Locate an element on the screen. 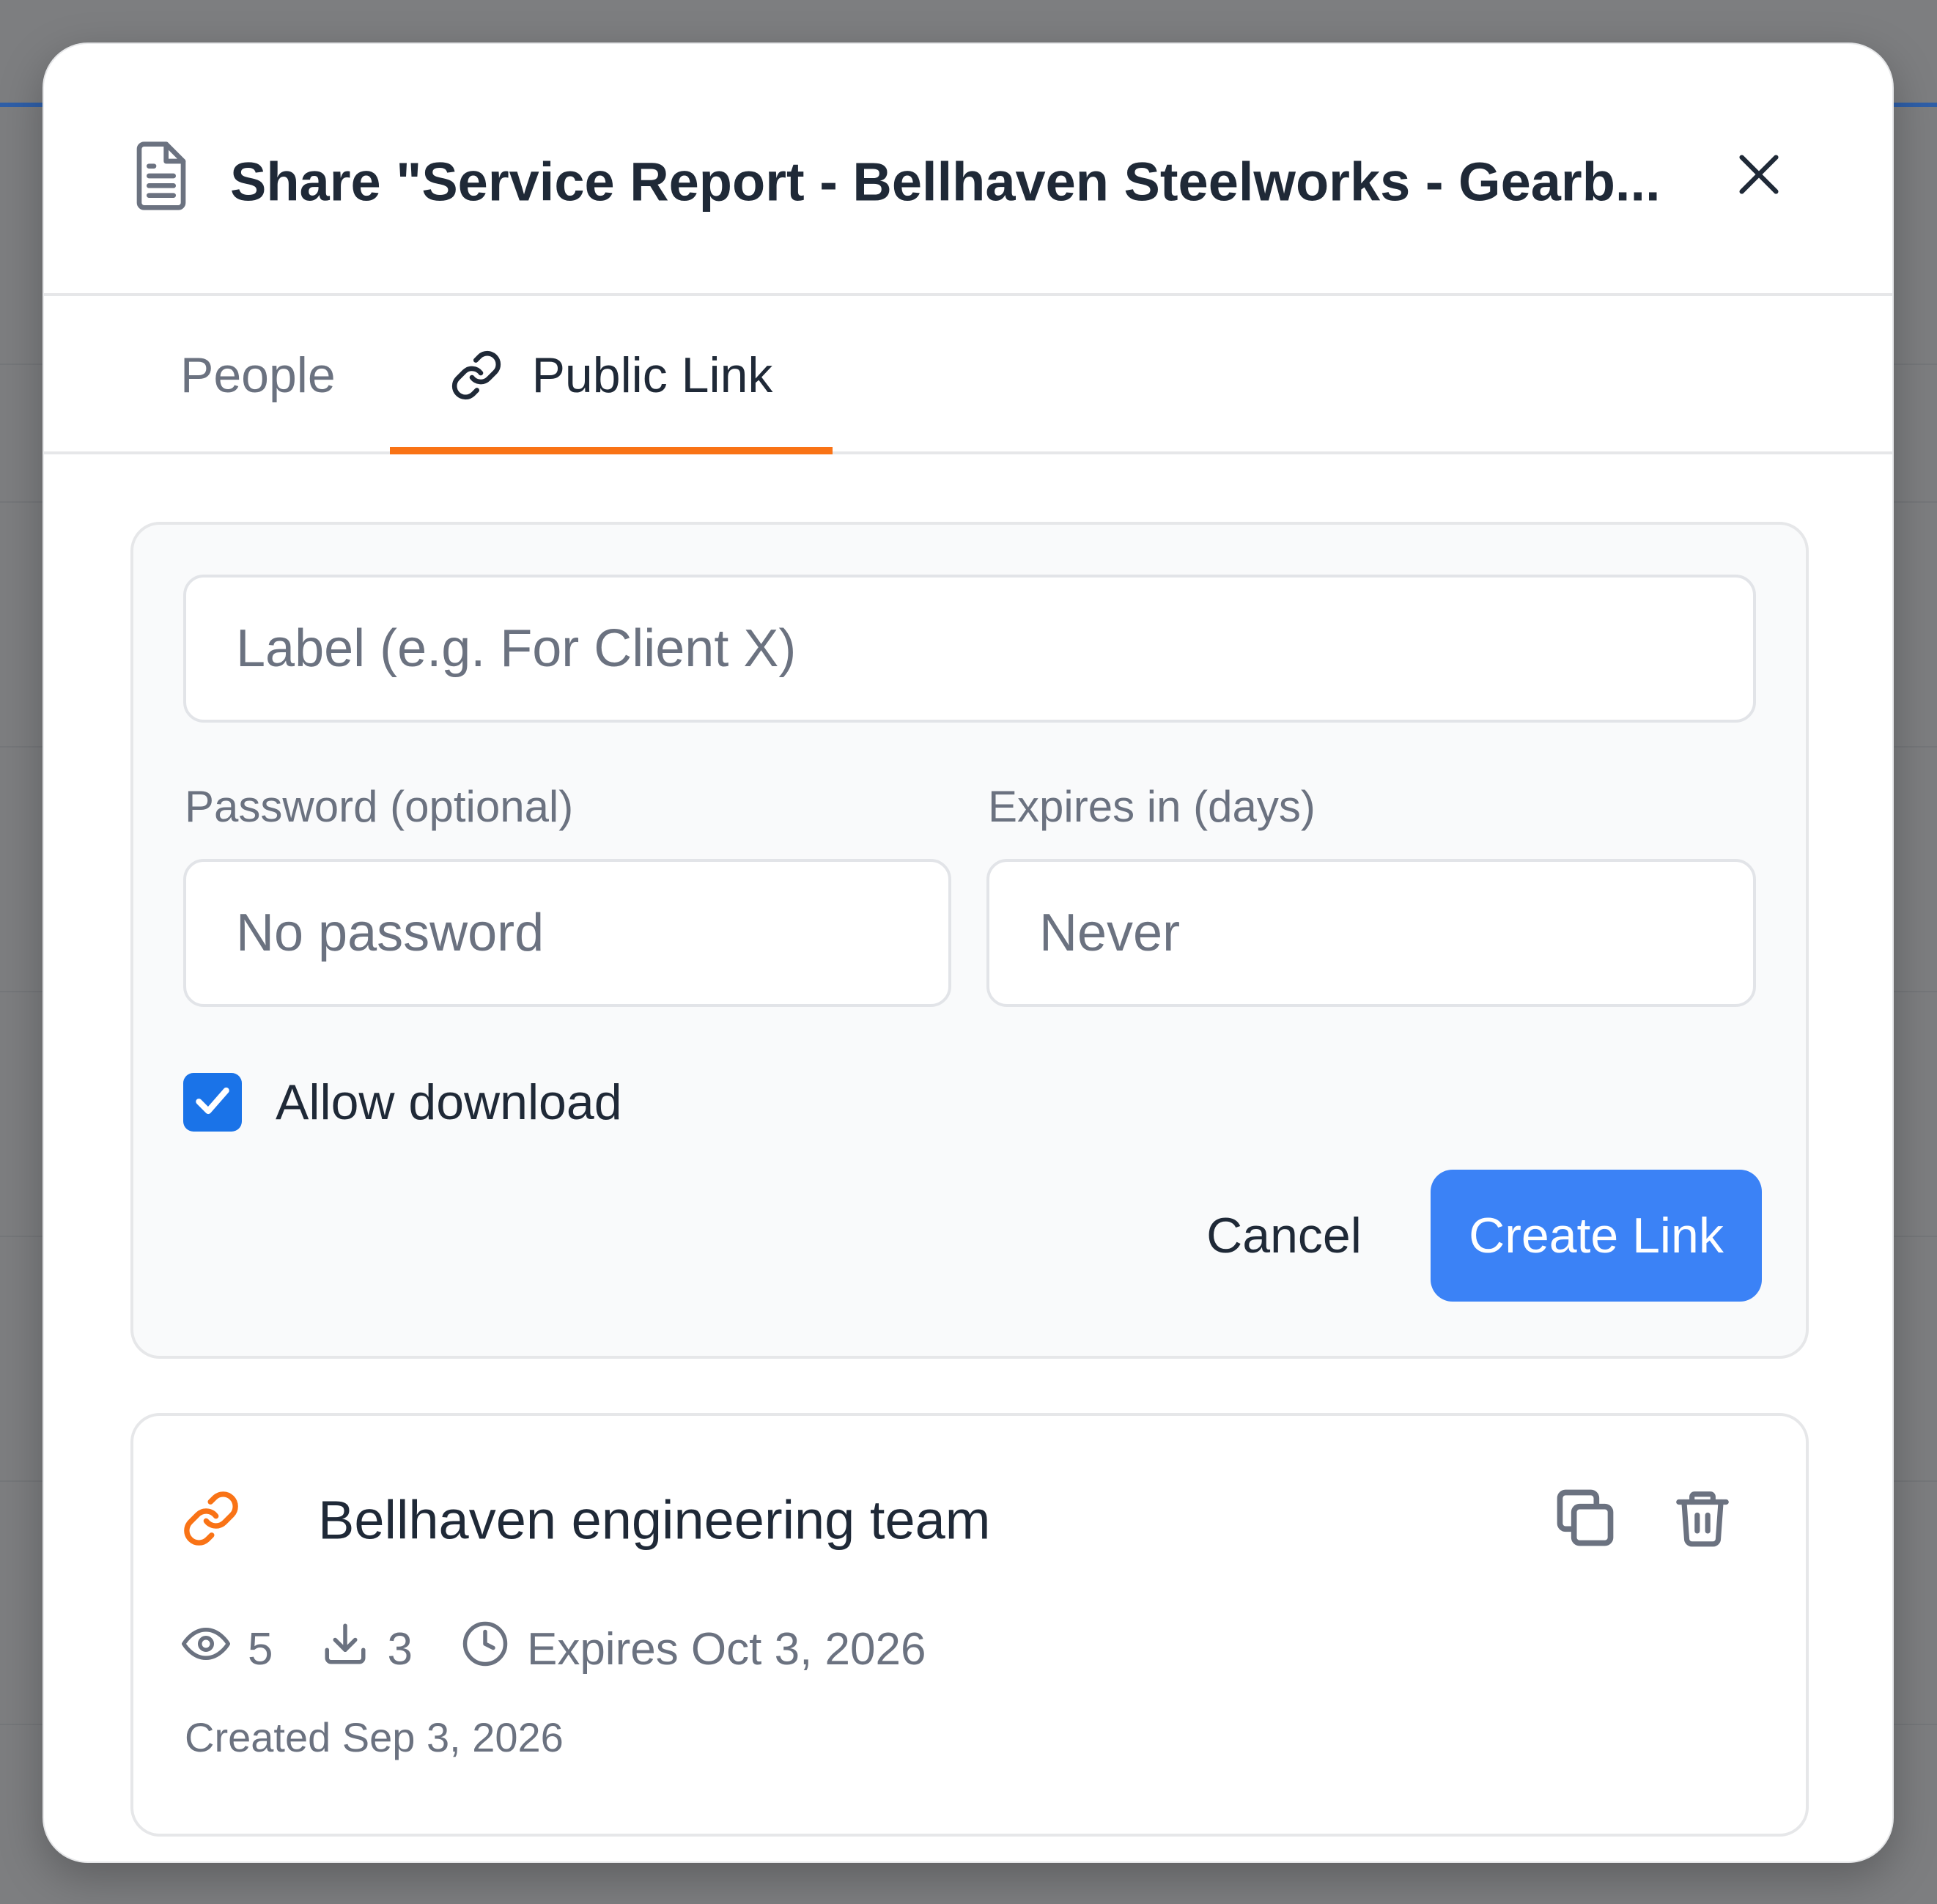  created-date: Created Sep 3, 2026 is located at coordinates (374, 1737).